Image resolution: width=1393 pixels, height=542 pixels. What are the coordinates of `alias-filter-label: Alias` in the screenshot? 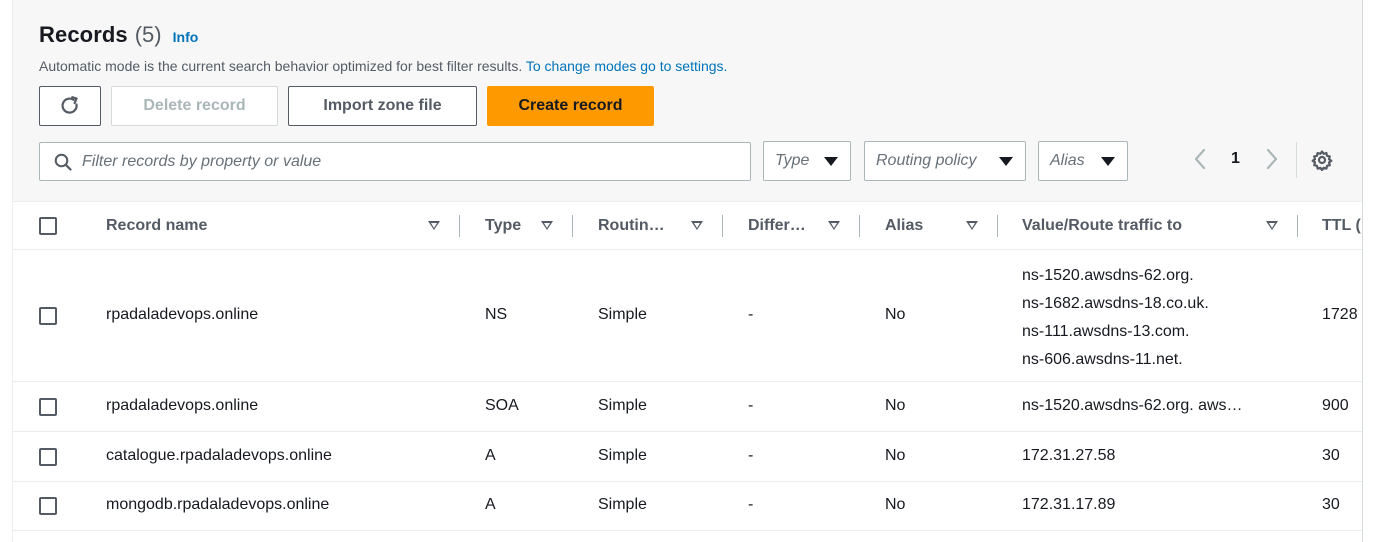 It's located at (1067, 160).